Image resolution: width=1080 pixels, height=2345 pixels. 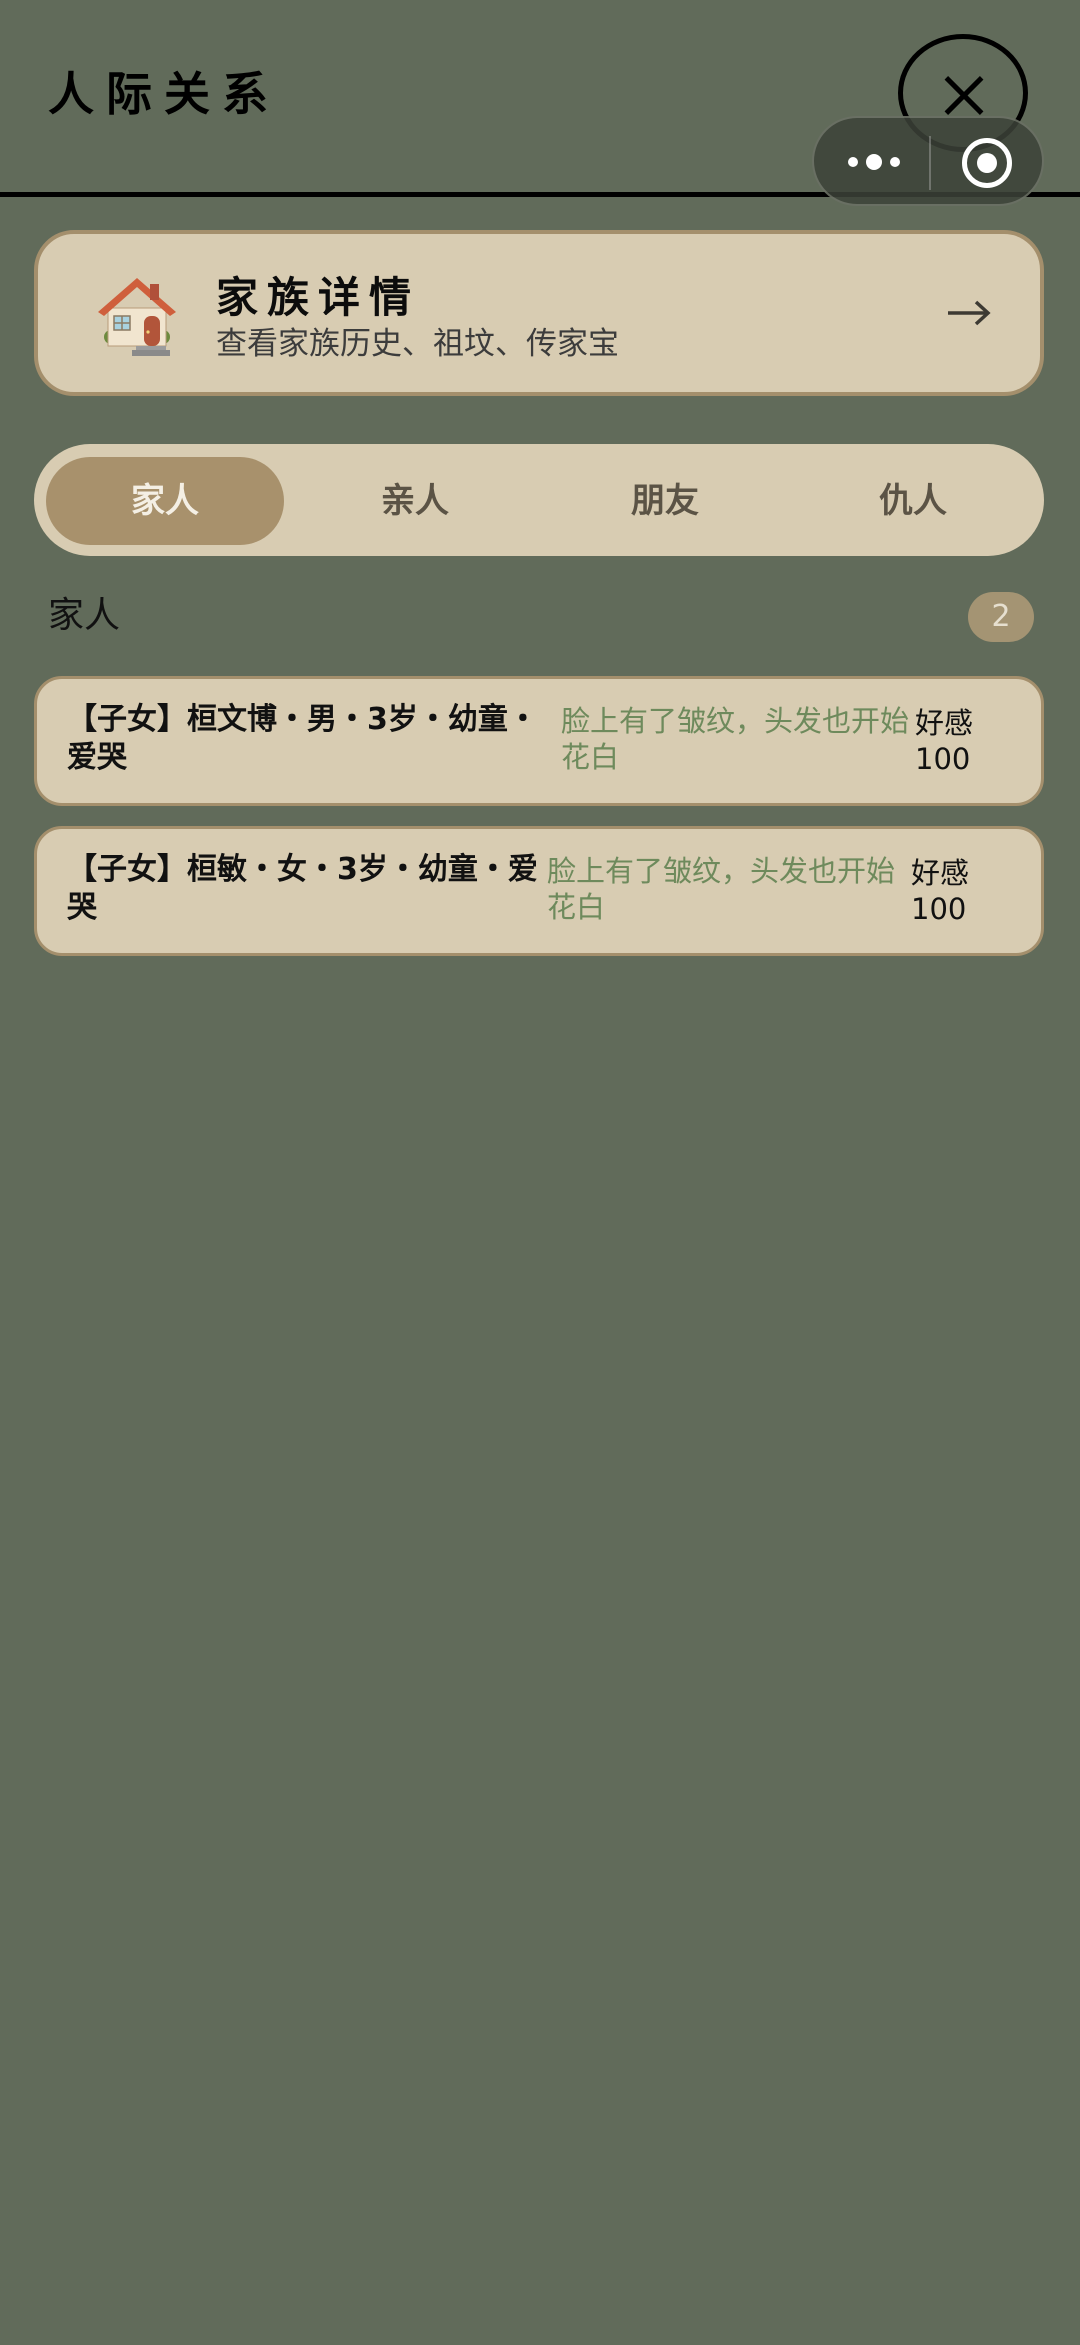 What do you see at coordinates (913, 501) in the screenshot?
I see `tab-enemies: 仇人` at bounding box center [913, 501].